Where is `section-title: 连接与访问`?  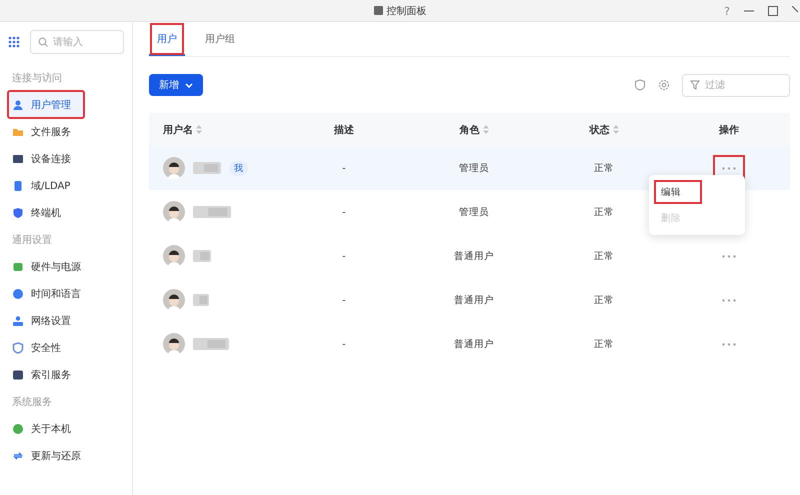
section-title: 连接与访问 is located at coordinates (37, 79).